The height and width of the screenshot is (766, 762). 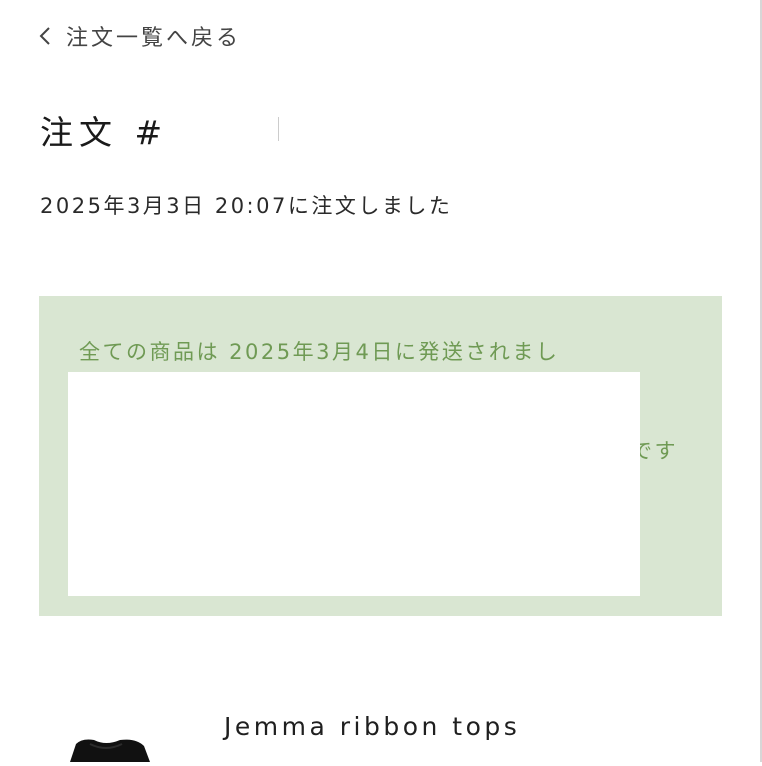 What do you see at coordinates (278, 129) in the screenshot?
I see `text-cursor` at bounding box center [278, 129].